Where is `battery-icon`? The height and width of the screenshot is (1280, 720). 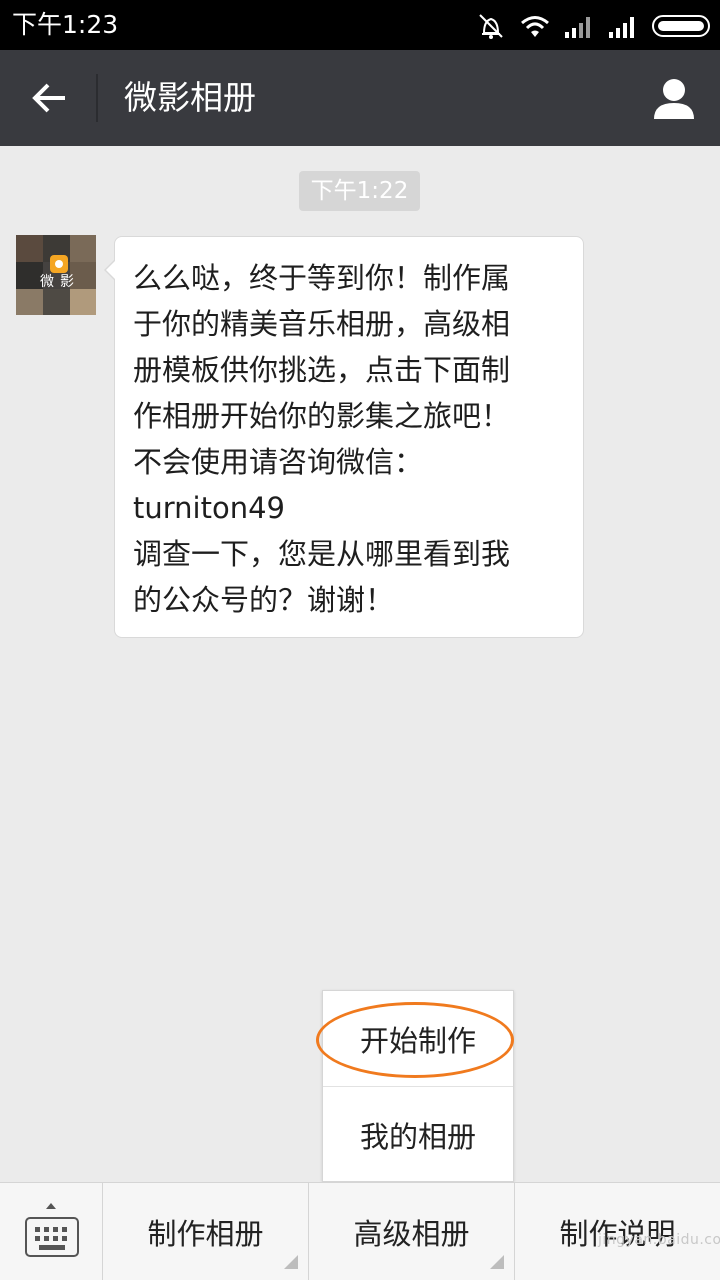
battery-icon is located at coordinates (681, 26).